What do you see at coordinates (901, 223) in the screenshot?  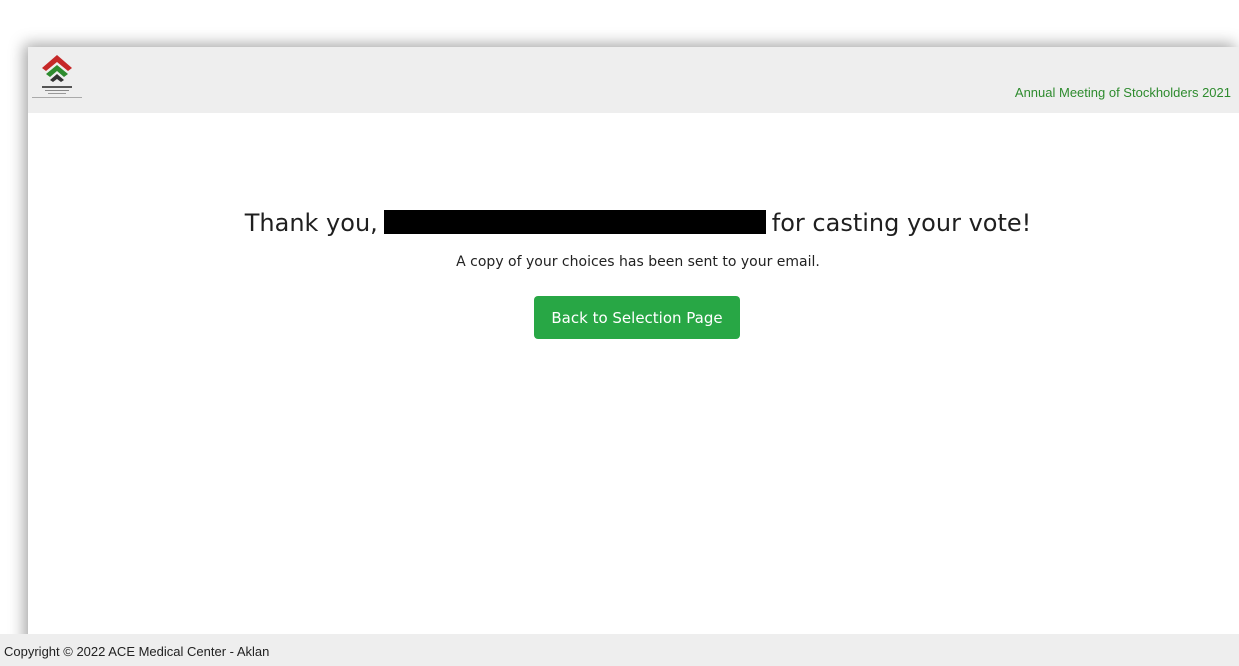 I see `thanks-suffix: for casting your vote!` at bounding box center [901, 223].